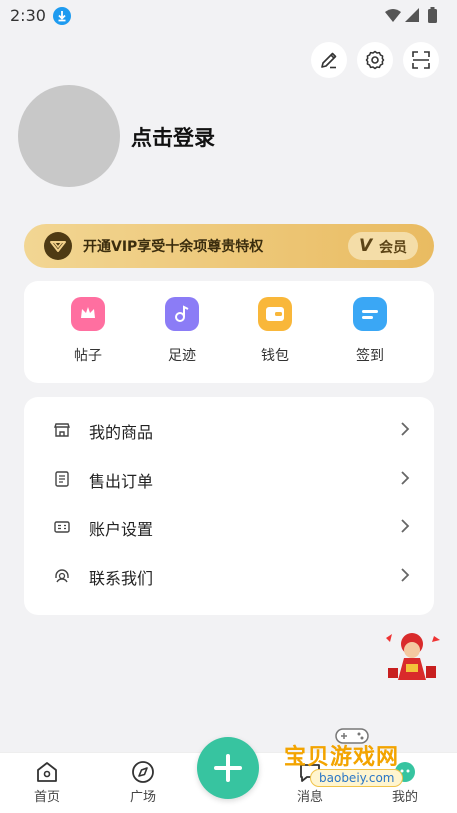 The height and width of the screenshot is (813, 457). What do you see at coordinates (370, 314) in the screenshot?
I see `checkin-icon` at bounding box center [370, 314].